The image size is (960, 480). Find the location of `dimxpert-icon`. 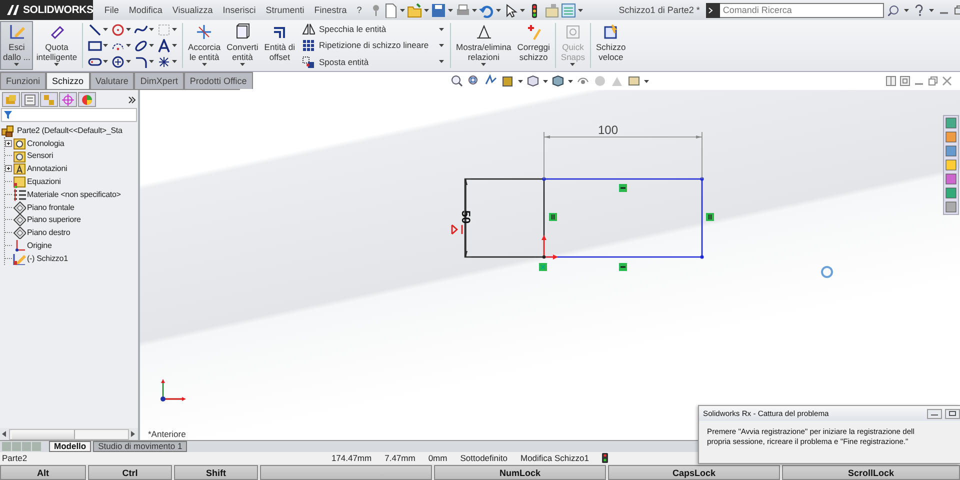

dimxpert-icon is located at coordinates (68, 100).